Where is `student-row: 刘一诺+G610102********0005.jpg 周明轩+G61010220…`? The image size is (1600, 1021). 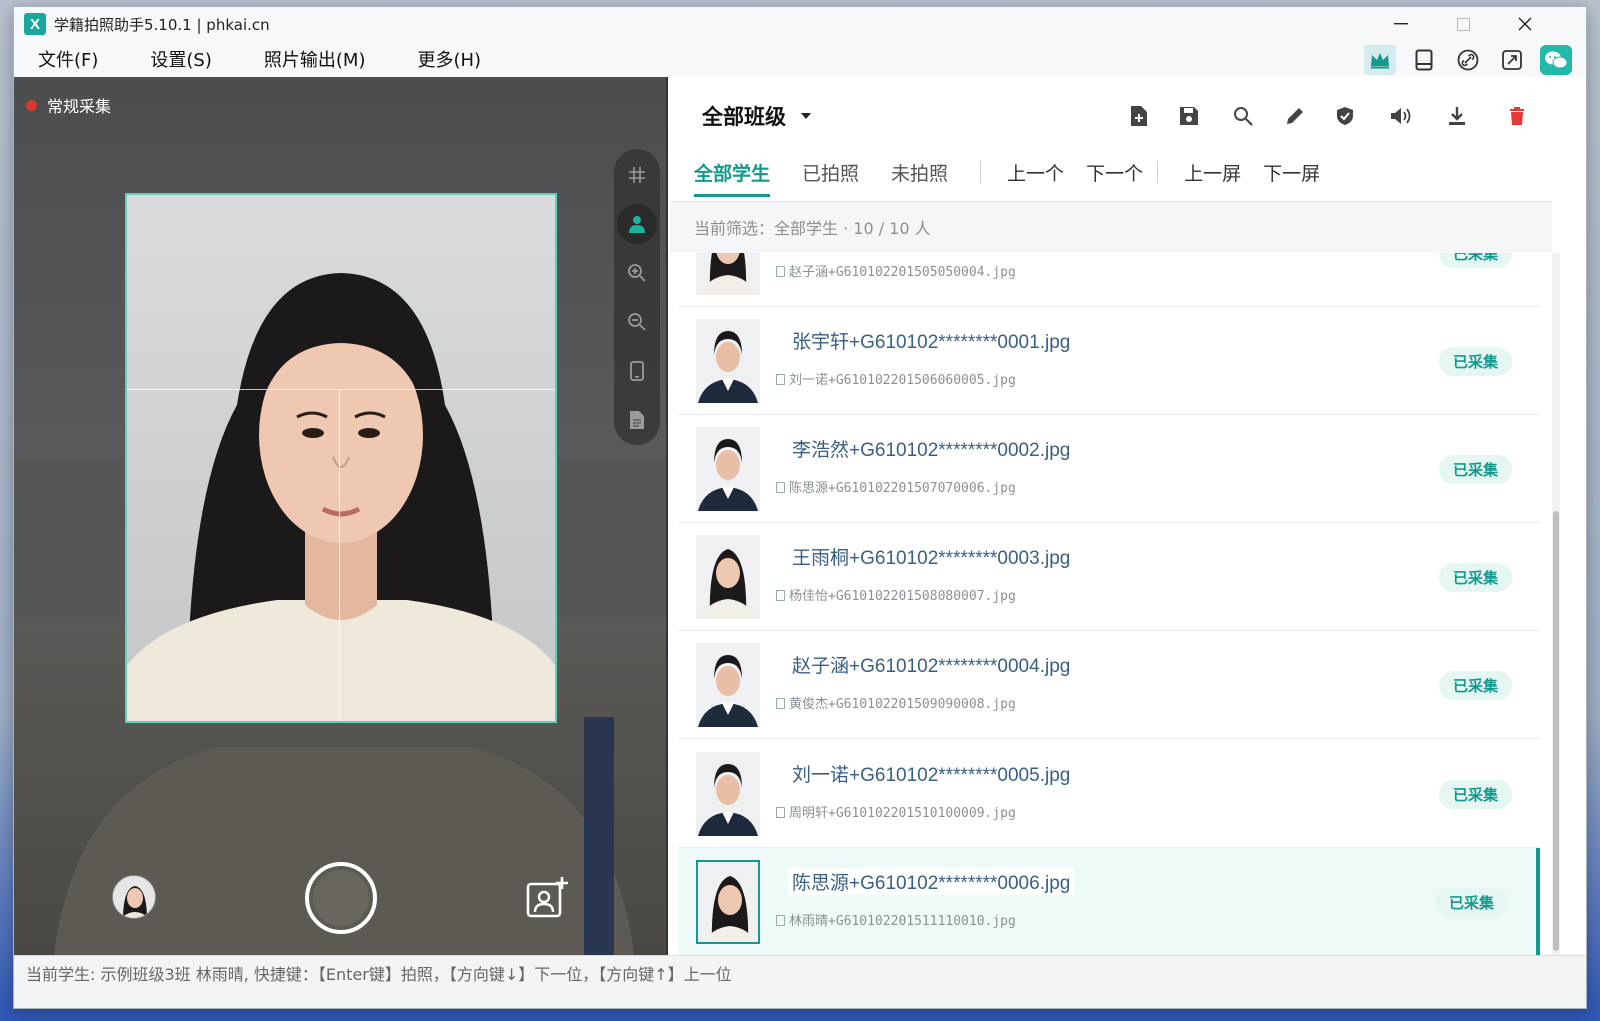 student-row: 刘一诺+G610102********0005.jpg 周明轩+G61010220… is located at coordinates (1109, 794).